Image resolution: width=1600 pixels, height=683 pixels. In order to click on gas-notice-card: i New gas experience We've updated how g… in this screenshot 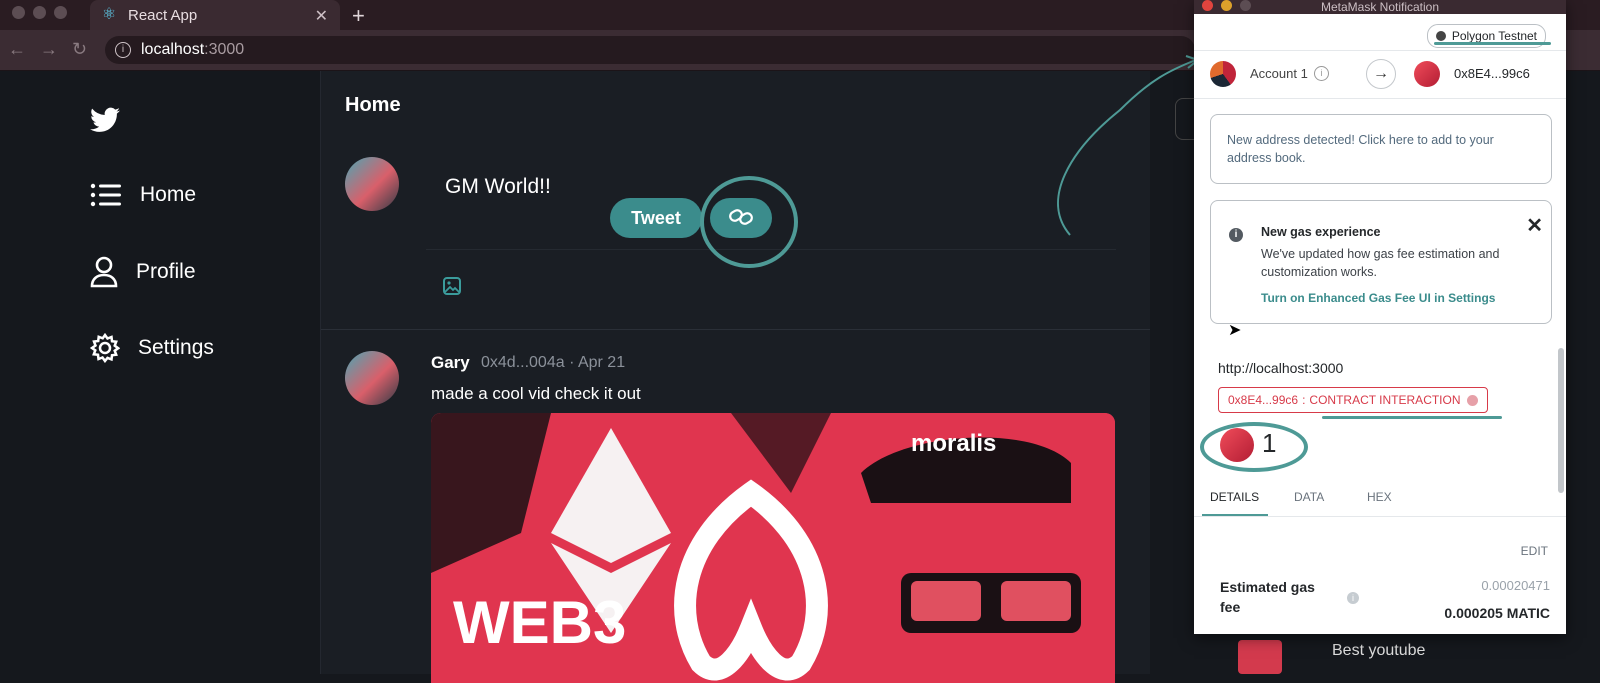, I will do `click(1381, 262)`.